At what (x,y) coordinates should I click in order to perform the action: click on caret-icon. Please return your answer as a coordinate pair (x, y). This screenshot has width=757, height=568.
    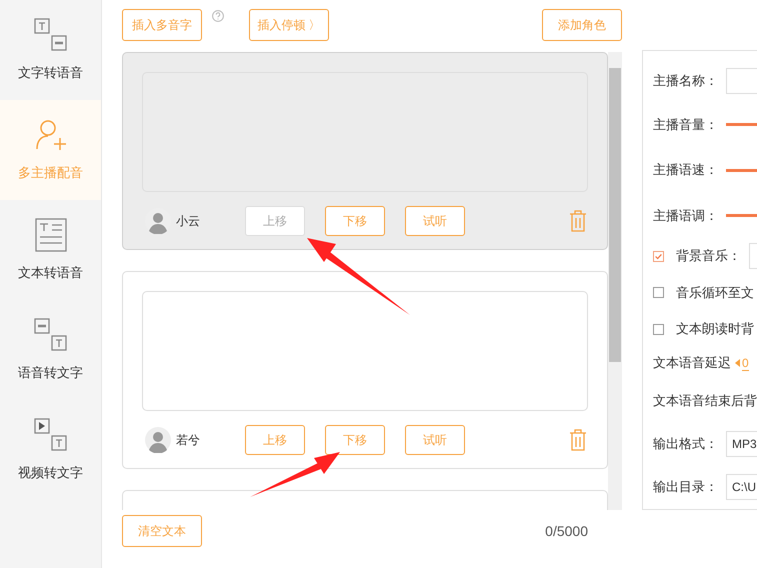
    Looking at the image, I should click on (737, 363).